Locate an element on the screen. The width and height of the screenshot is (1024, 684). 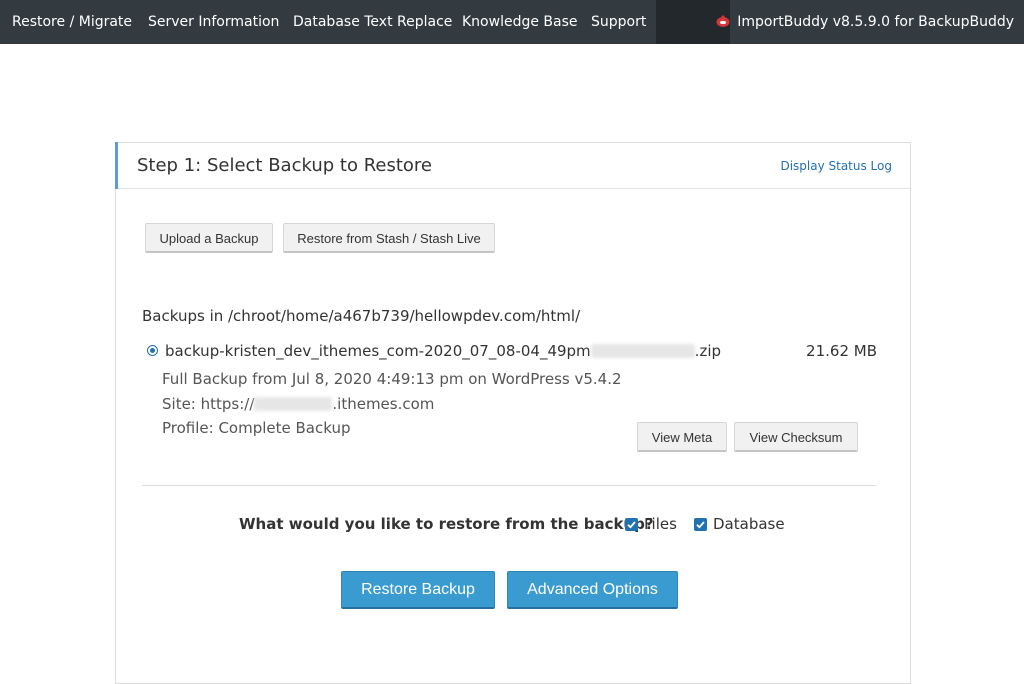
nav-support: Support is located at coordinates (618, 22).